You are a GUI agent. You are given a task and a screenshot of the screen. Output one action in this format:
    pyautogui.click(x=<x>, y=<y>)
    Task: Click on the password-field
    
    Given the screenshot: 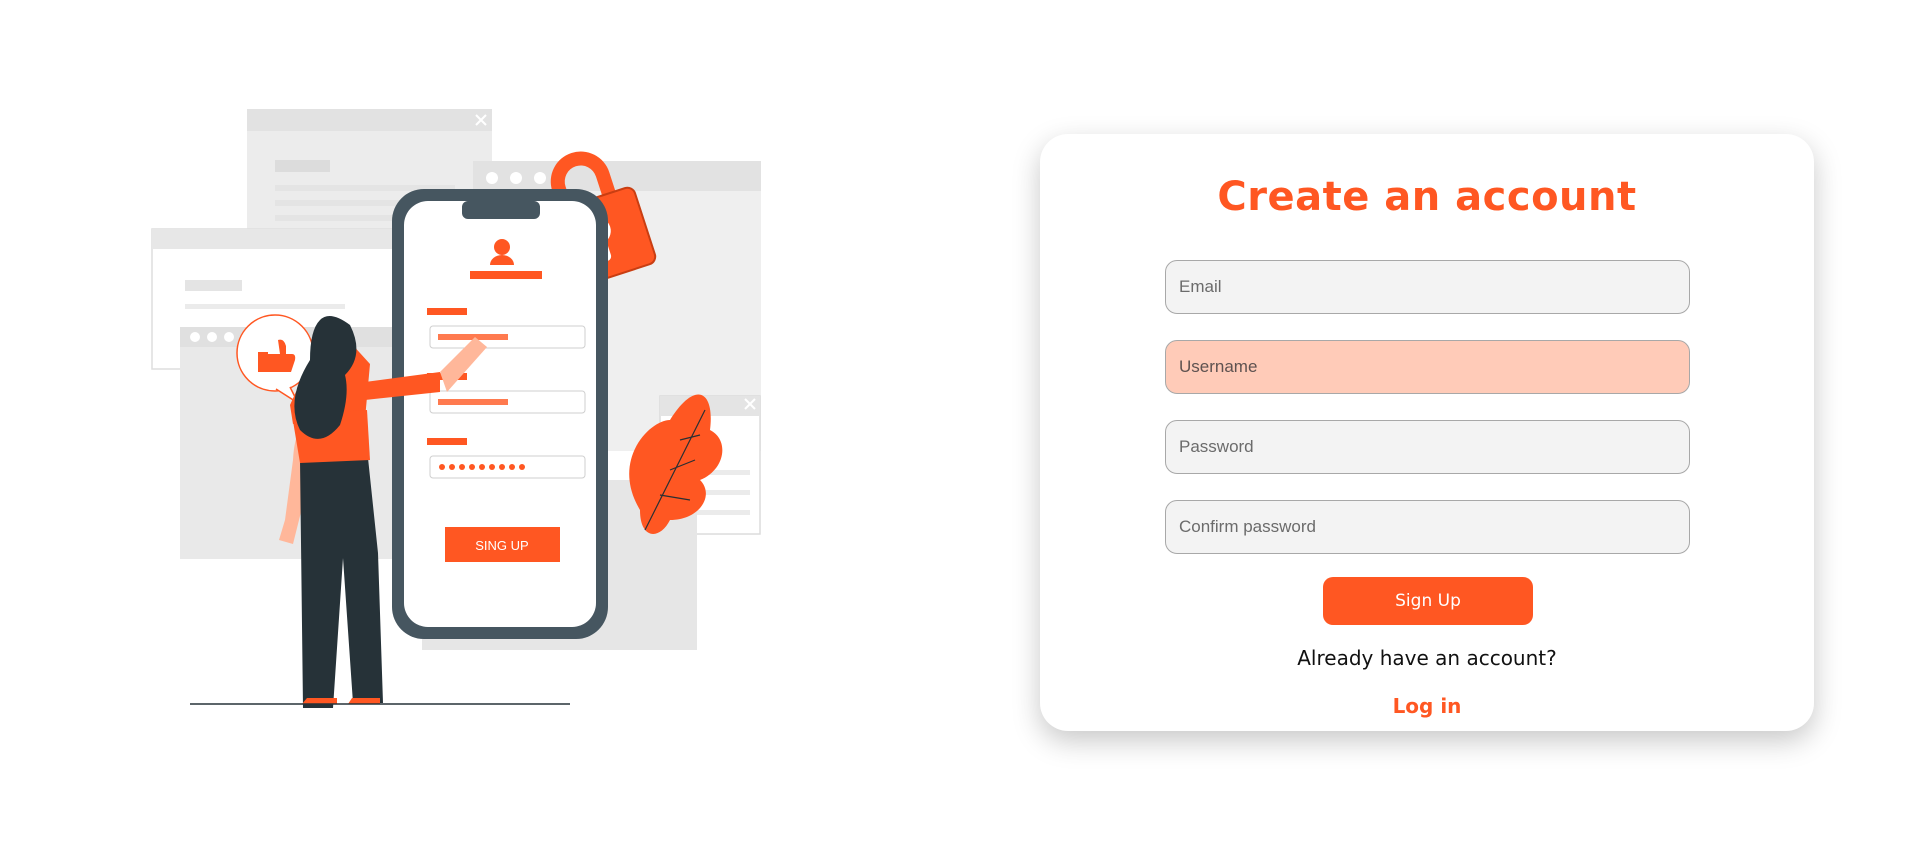 What is the action you would take?
    pyautogui.click(x=1427, y=447)
    